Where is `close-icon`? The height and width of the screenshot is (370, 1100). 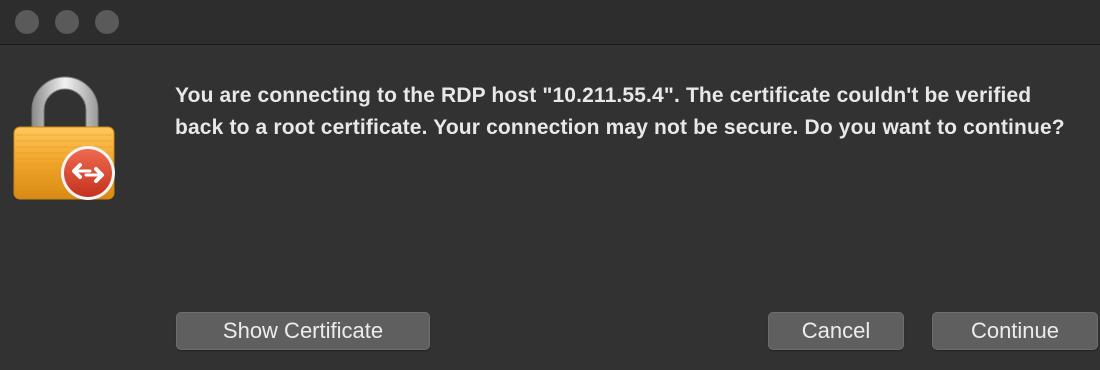 close-icon is located at coordinates (27, 22).